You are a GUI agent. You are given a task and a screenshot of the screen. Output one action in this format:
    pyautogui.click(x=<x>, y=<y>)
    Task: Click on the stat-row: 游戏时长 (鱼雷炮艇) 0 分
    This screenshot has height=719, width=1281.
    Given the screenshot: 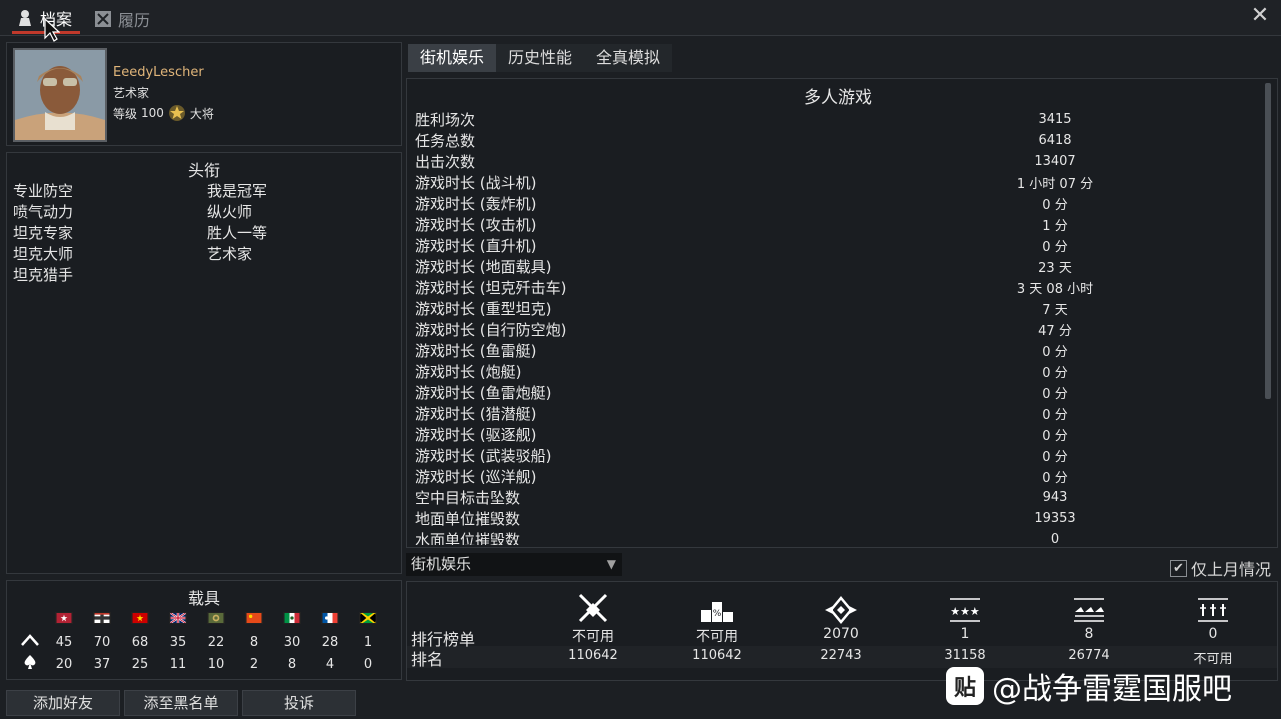 What is the action you would take?
    pyautogui.click(x=841, y=392)
    